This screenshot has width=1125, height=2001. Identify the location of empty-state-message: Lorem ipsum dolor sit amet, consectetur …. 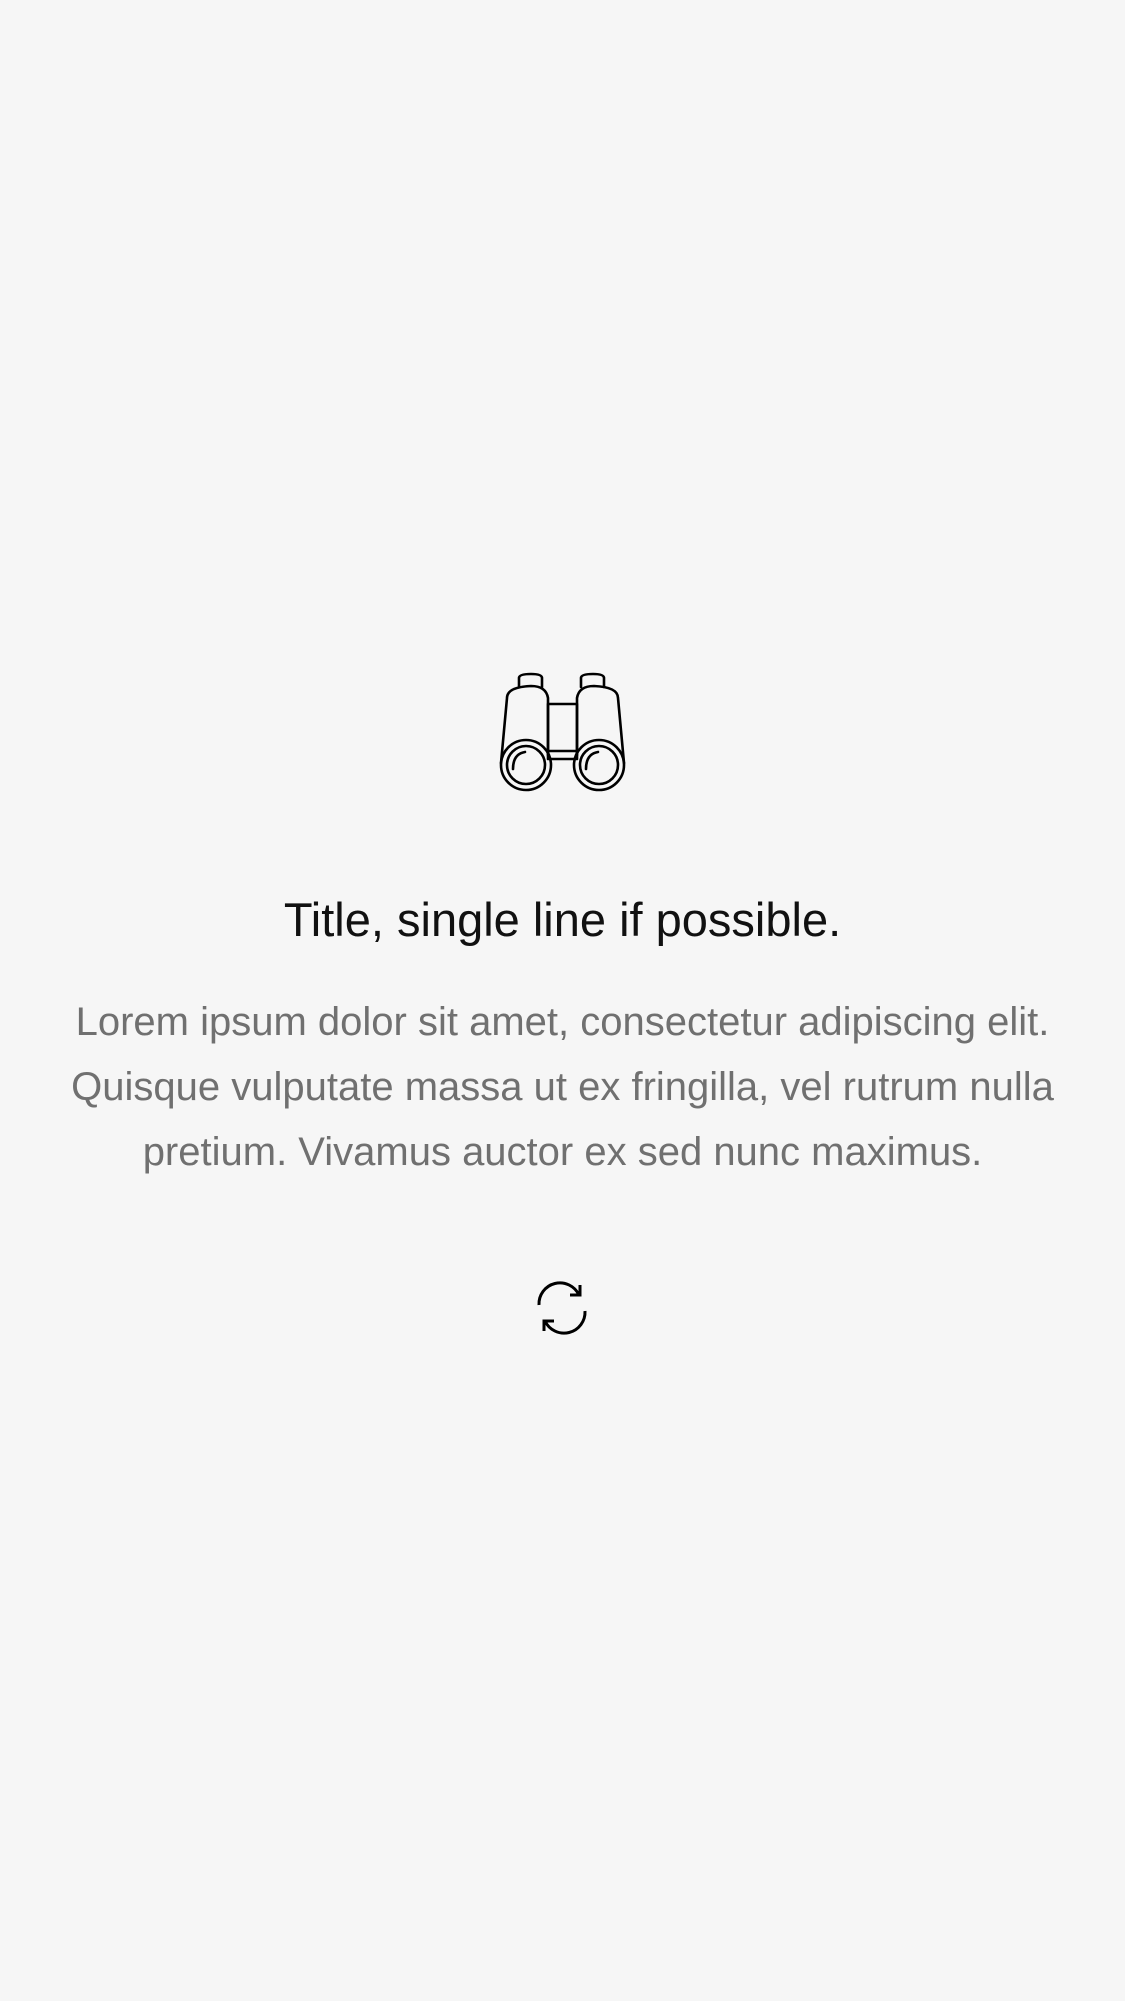
(562, 1087).